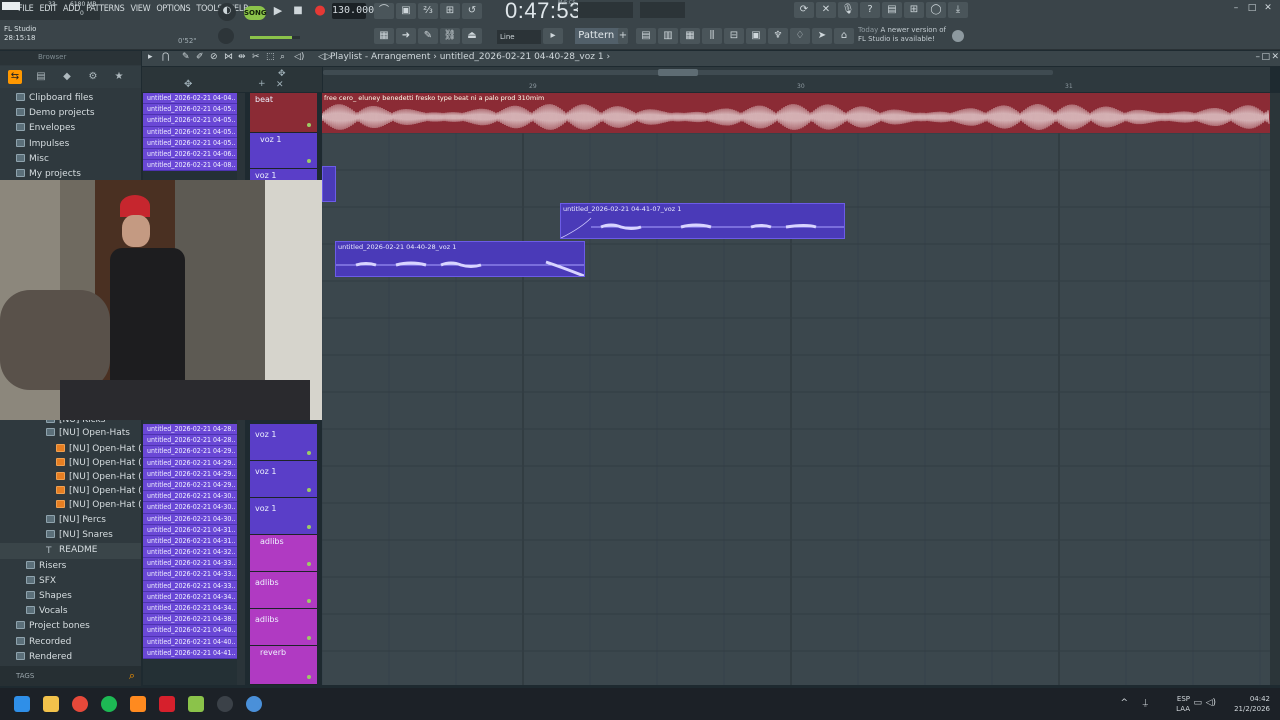 The image size is (1280, 720). What do you see at coordinates (298, 11) in the screenshot?
I see `stop-button: ■` at bounding box center [298, 11].